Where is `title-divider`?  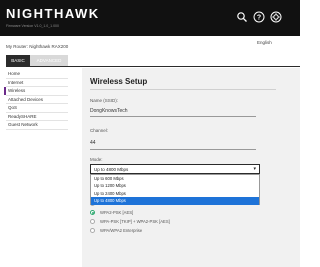
title-divider is located at coordinates (183, 89).